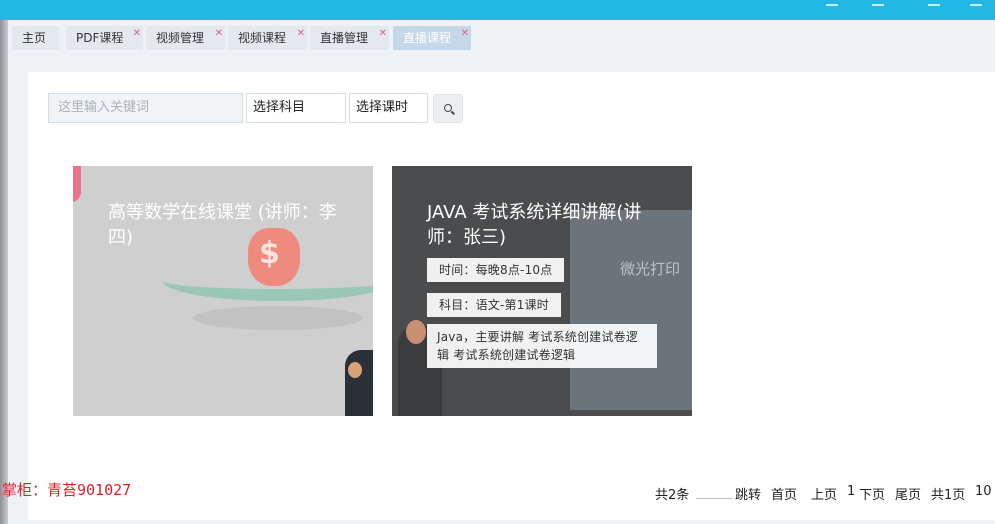 The image size is (995, 524). What do you see at coordinates (355, 370) in the screenshot?
I see `thumbnail-hand` at bounding box center [355, 370].